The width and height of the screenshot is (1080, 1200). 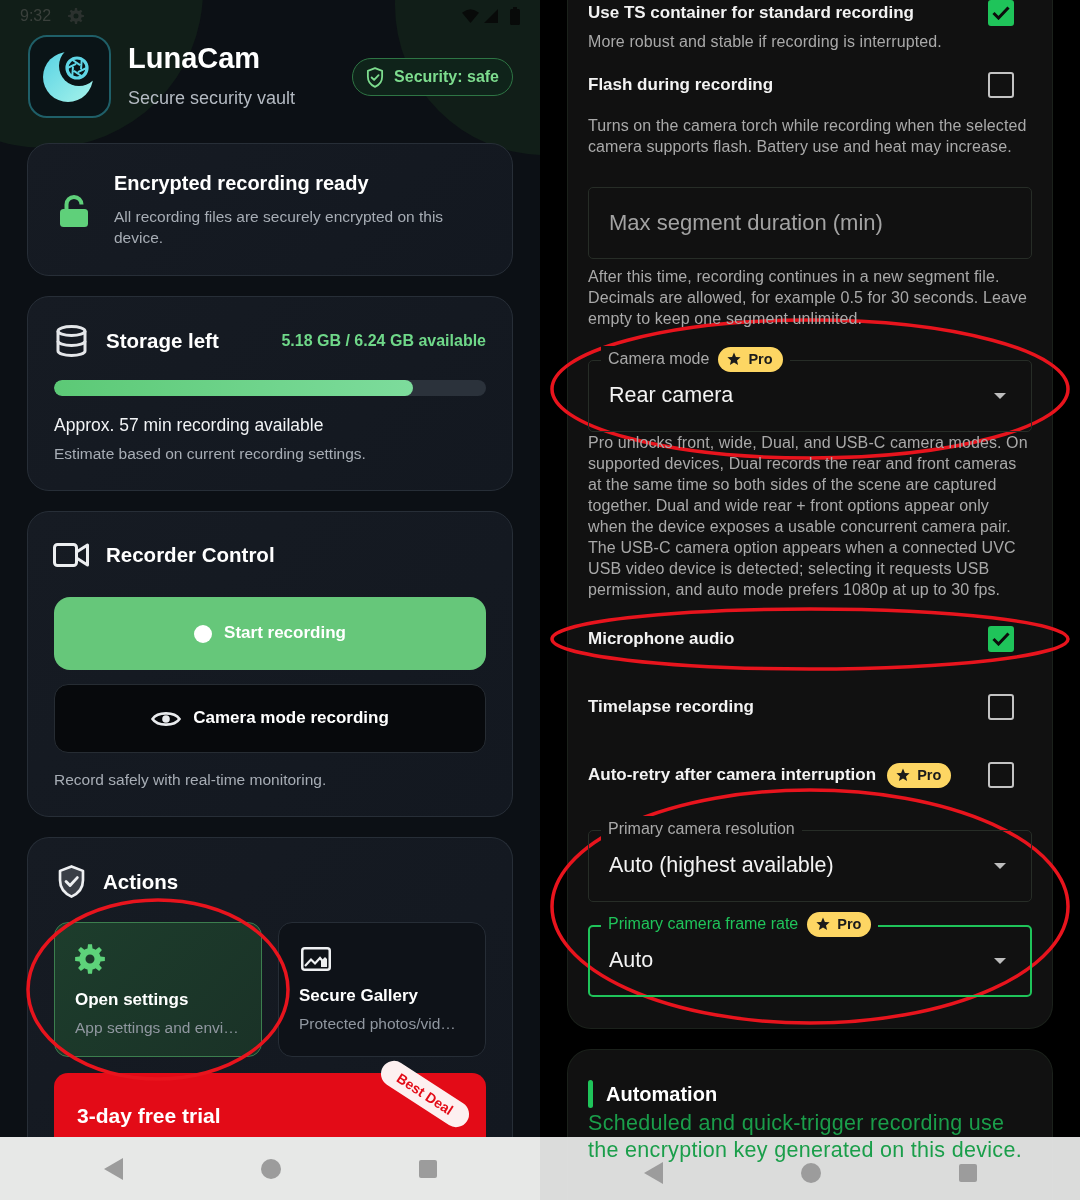 I want to click on video-camera-icon, so click(x=71, y=555).